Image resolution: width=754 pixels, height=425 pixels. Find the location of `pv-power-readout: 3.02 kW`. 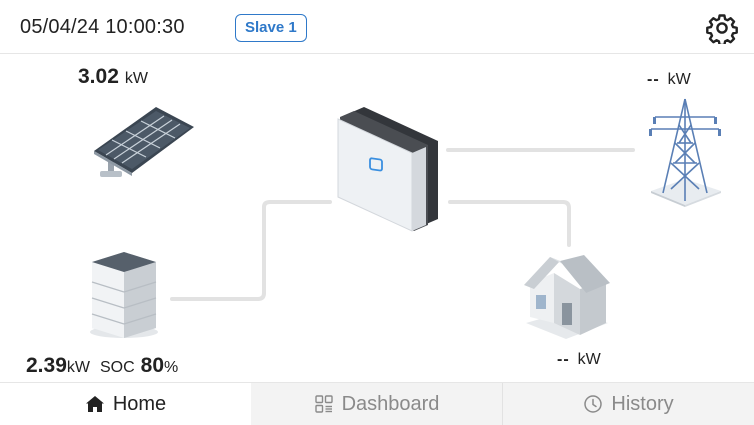

pv-power-readout: 3.02 kW is located at coordinates (113, 77).